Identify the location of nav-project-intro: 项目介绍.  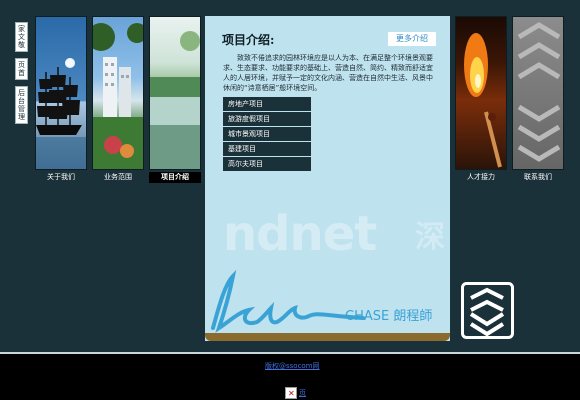
(175, 177).